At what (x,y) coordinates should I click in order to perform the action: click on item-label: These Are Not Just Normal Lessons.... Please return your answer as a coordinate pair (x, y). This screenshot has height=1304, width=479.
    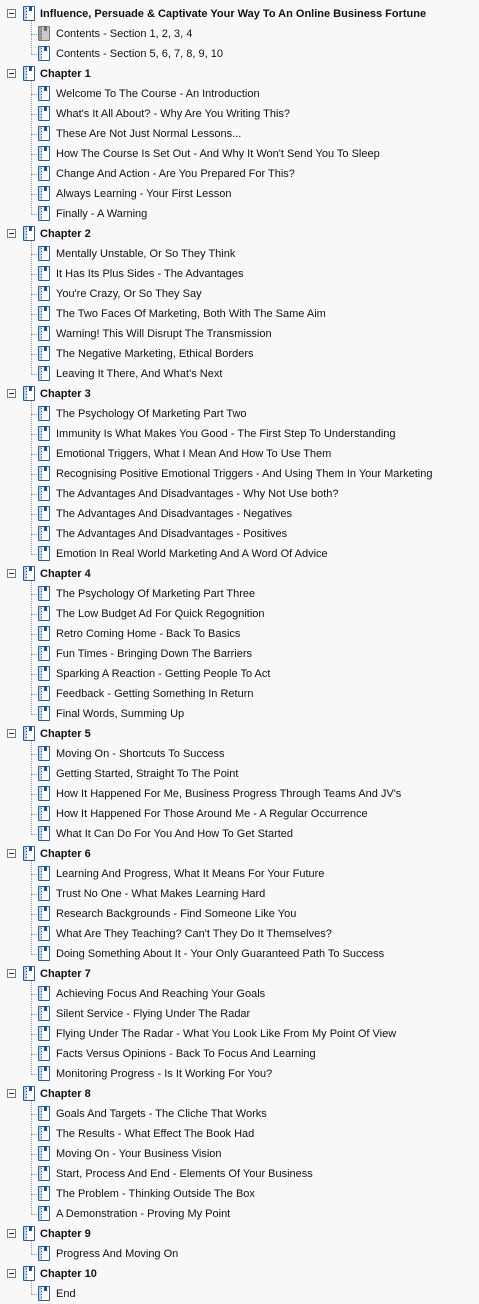
    Looking at the image, I should click on (148, 134).